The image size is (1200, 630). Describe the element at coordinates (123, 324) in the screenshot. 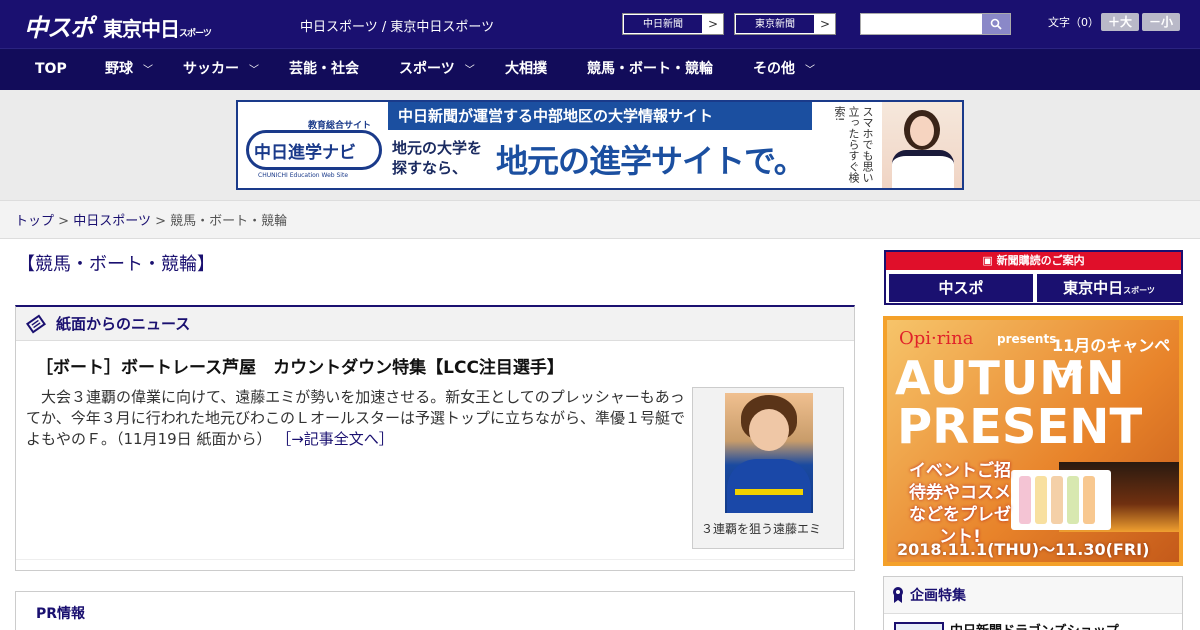

I see `panel-title: 紙面からのニュース` at that location.